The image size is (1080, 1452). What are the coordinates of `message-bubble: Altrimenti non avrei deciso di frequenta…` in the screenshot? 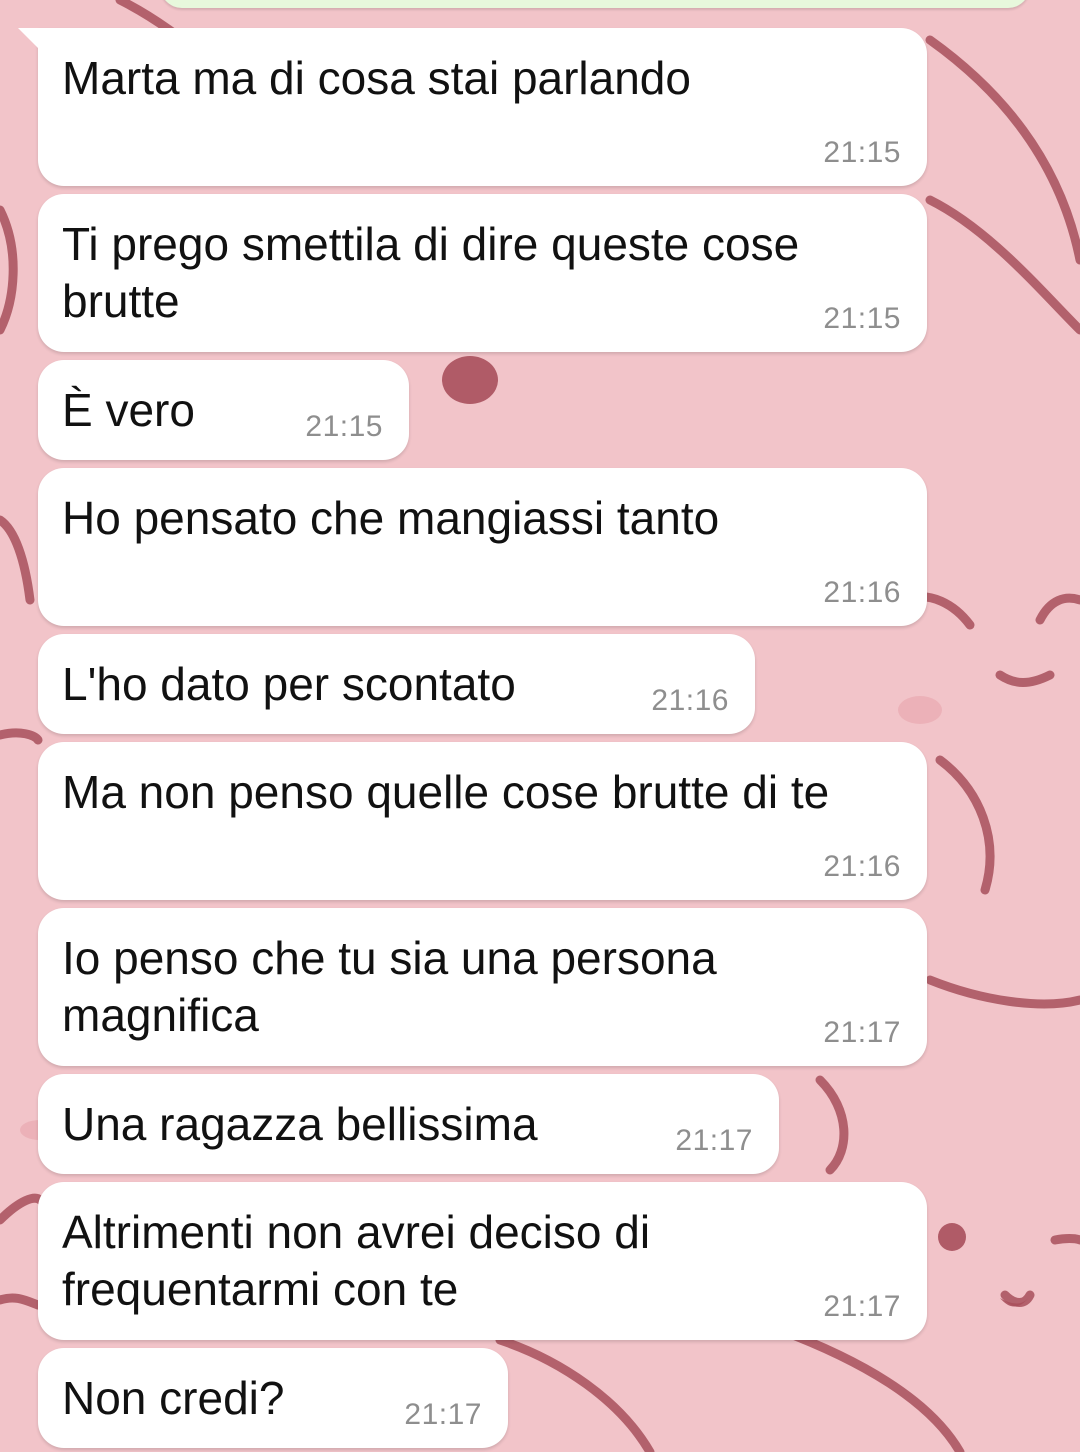 It's located at (482, 1261).